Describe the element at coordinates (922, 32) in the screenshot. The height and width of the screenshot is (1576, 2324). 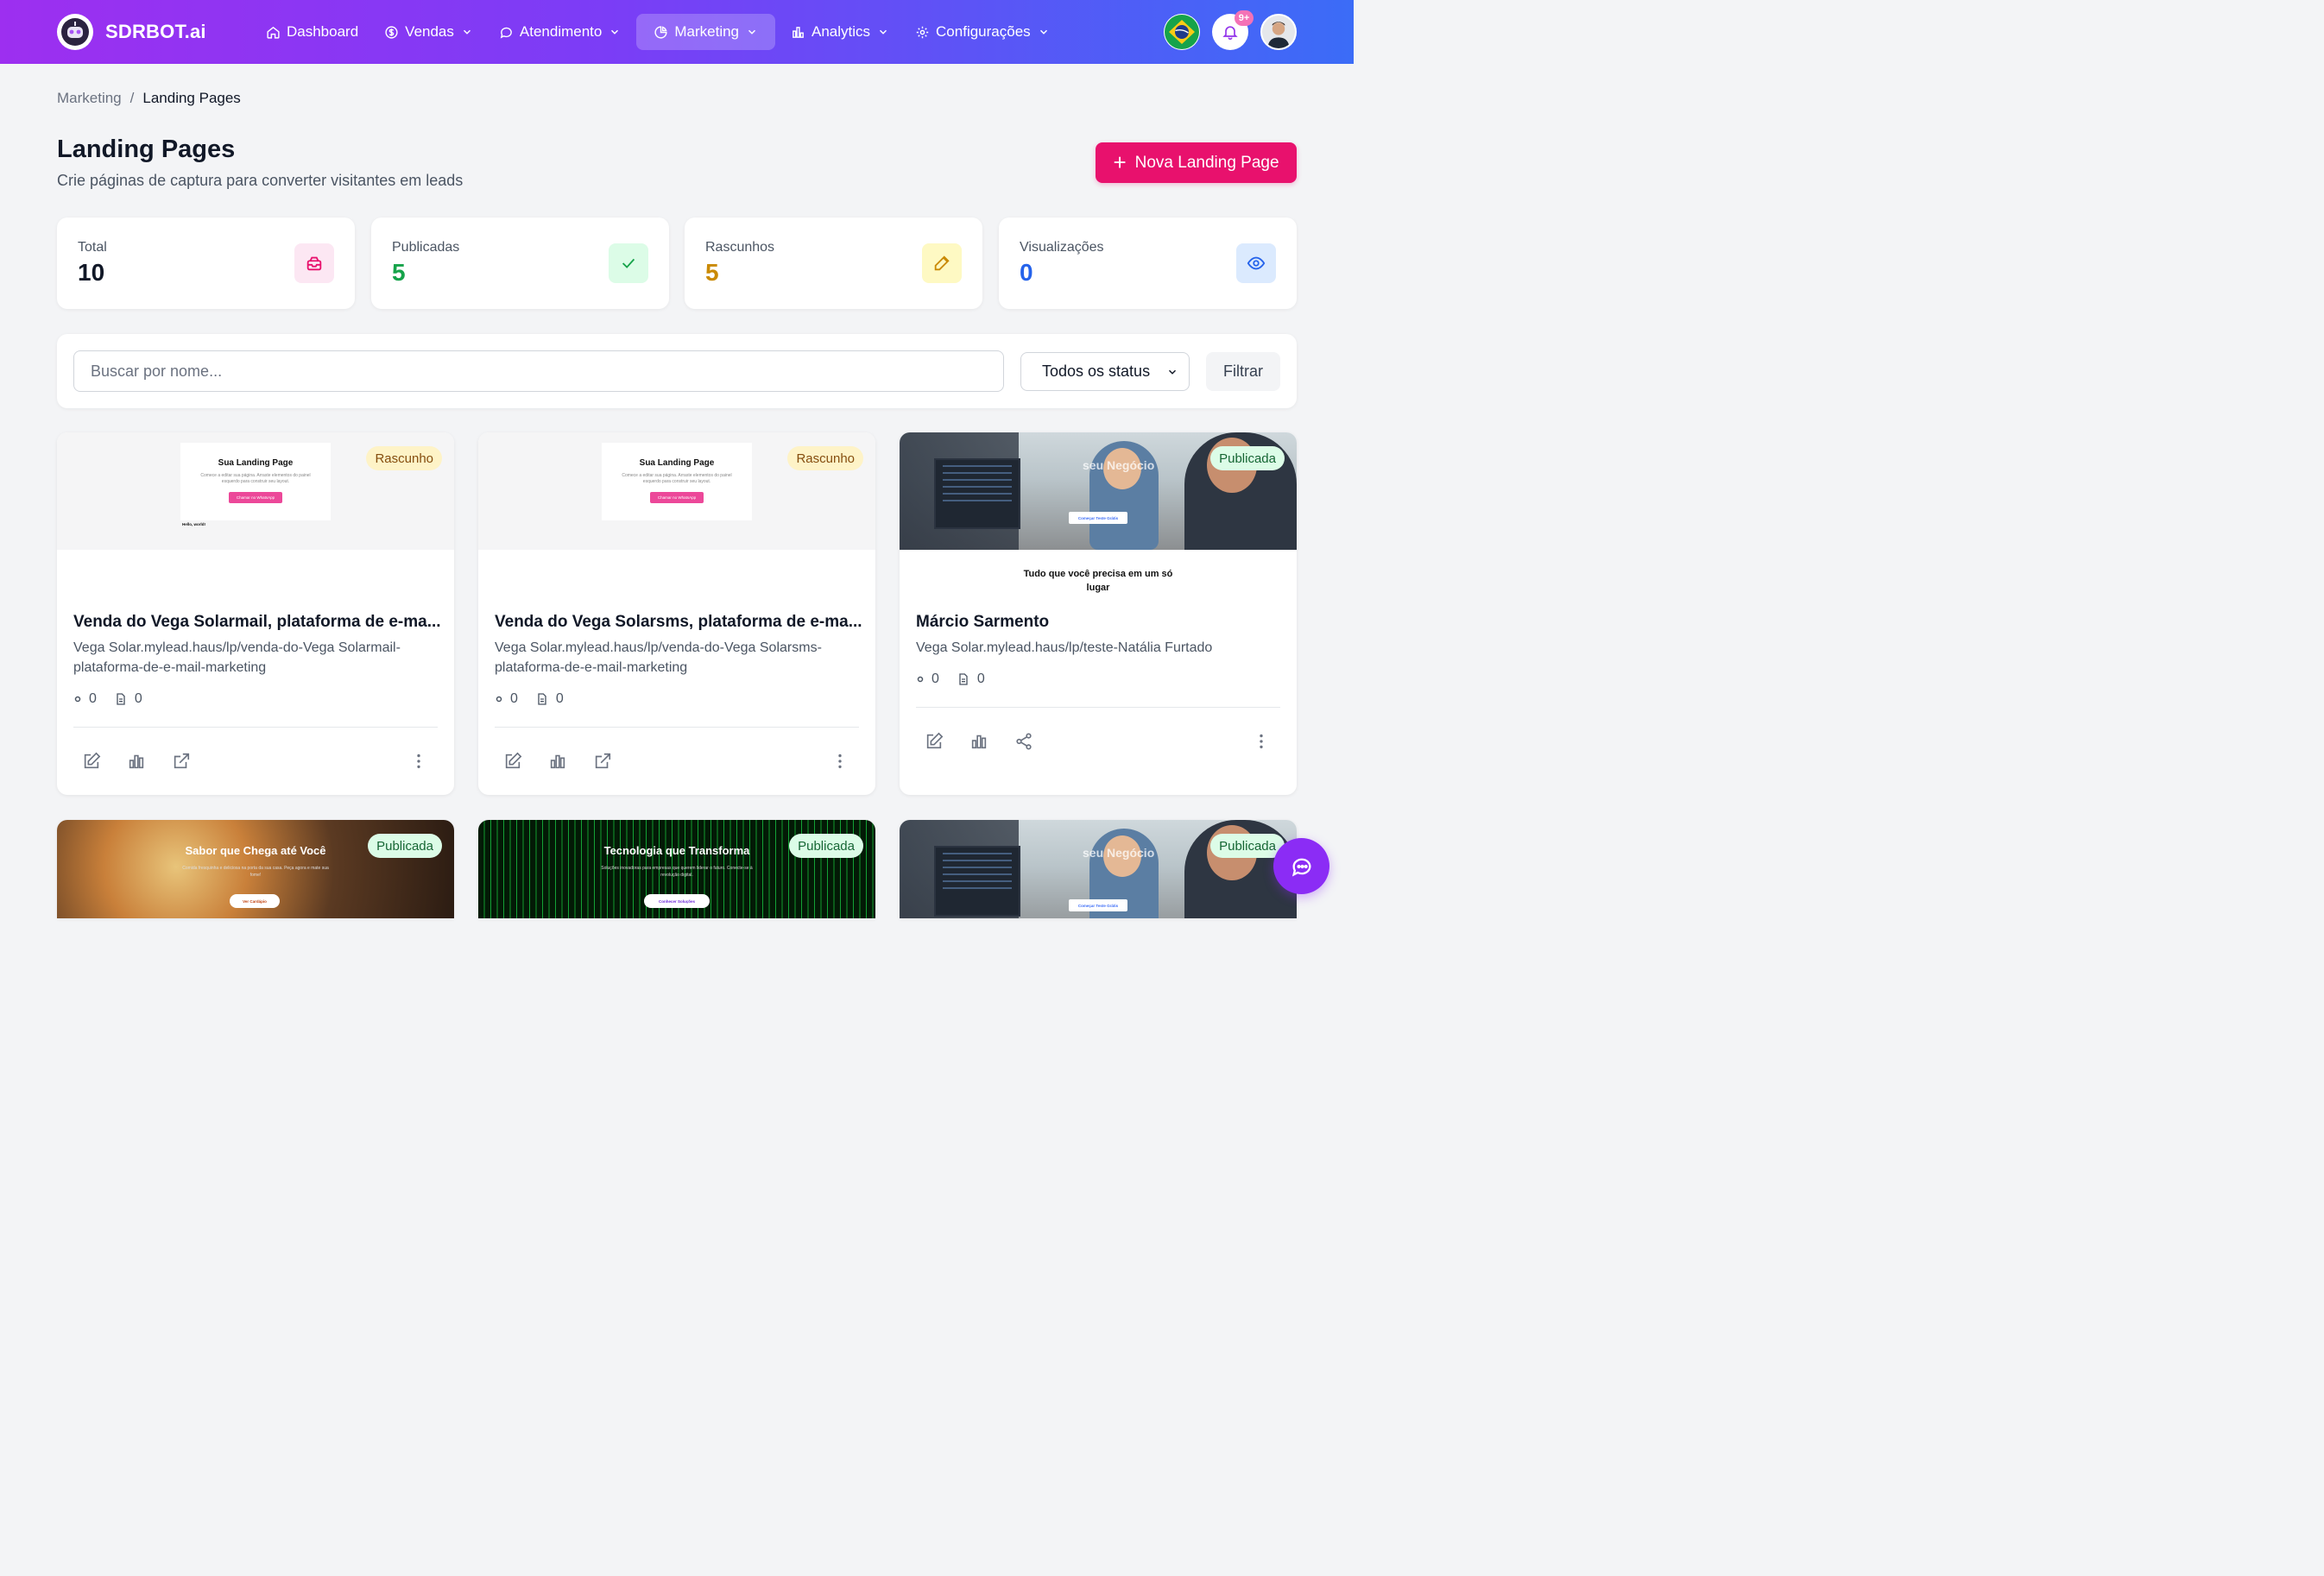
I see `gear-icon` at that location.